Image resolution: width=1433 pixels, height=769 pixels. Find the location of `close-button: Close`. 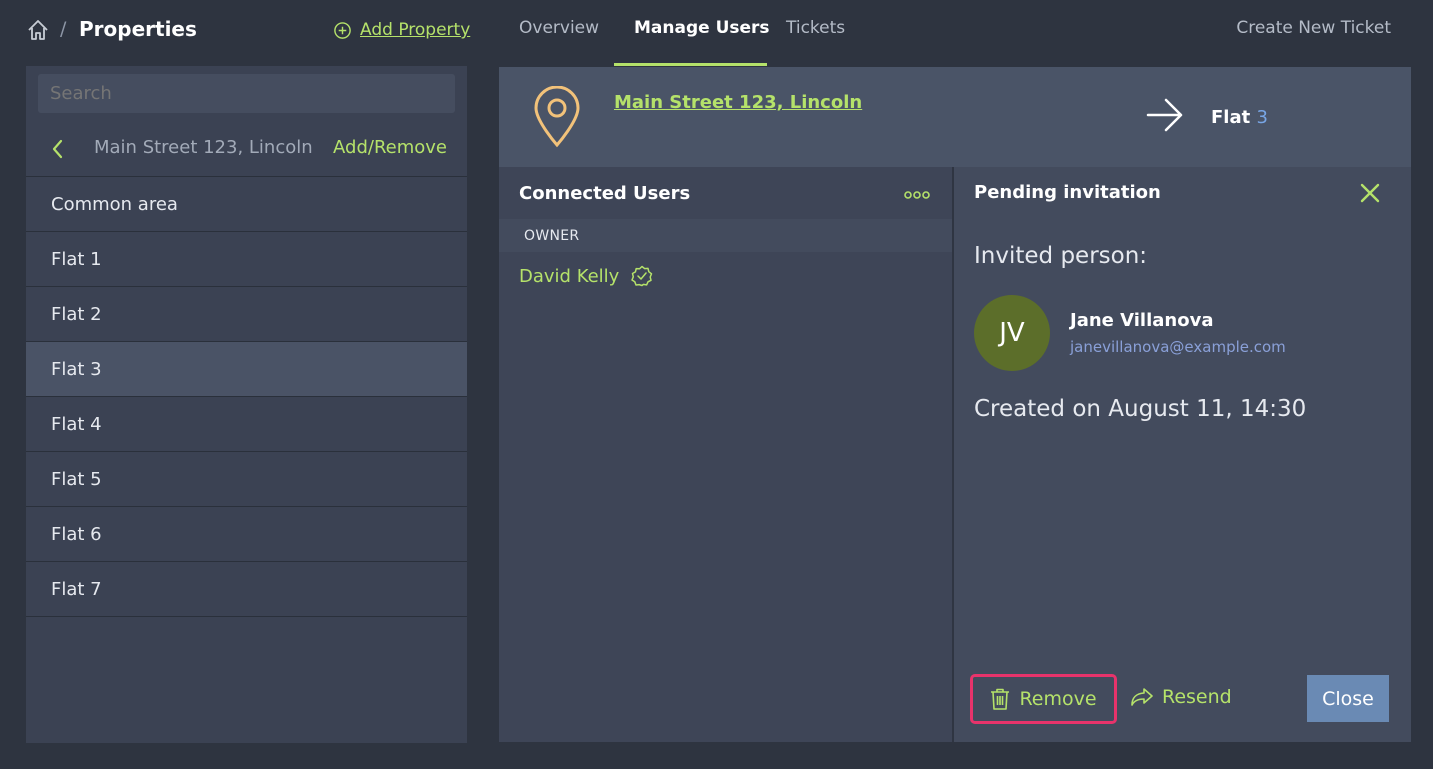

close-button: Close is located at coordinates (1348, 698).